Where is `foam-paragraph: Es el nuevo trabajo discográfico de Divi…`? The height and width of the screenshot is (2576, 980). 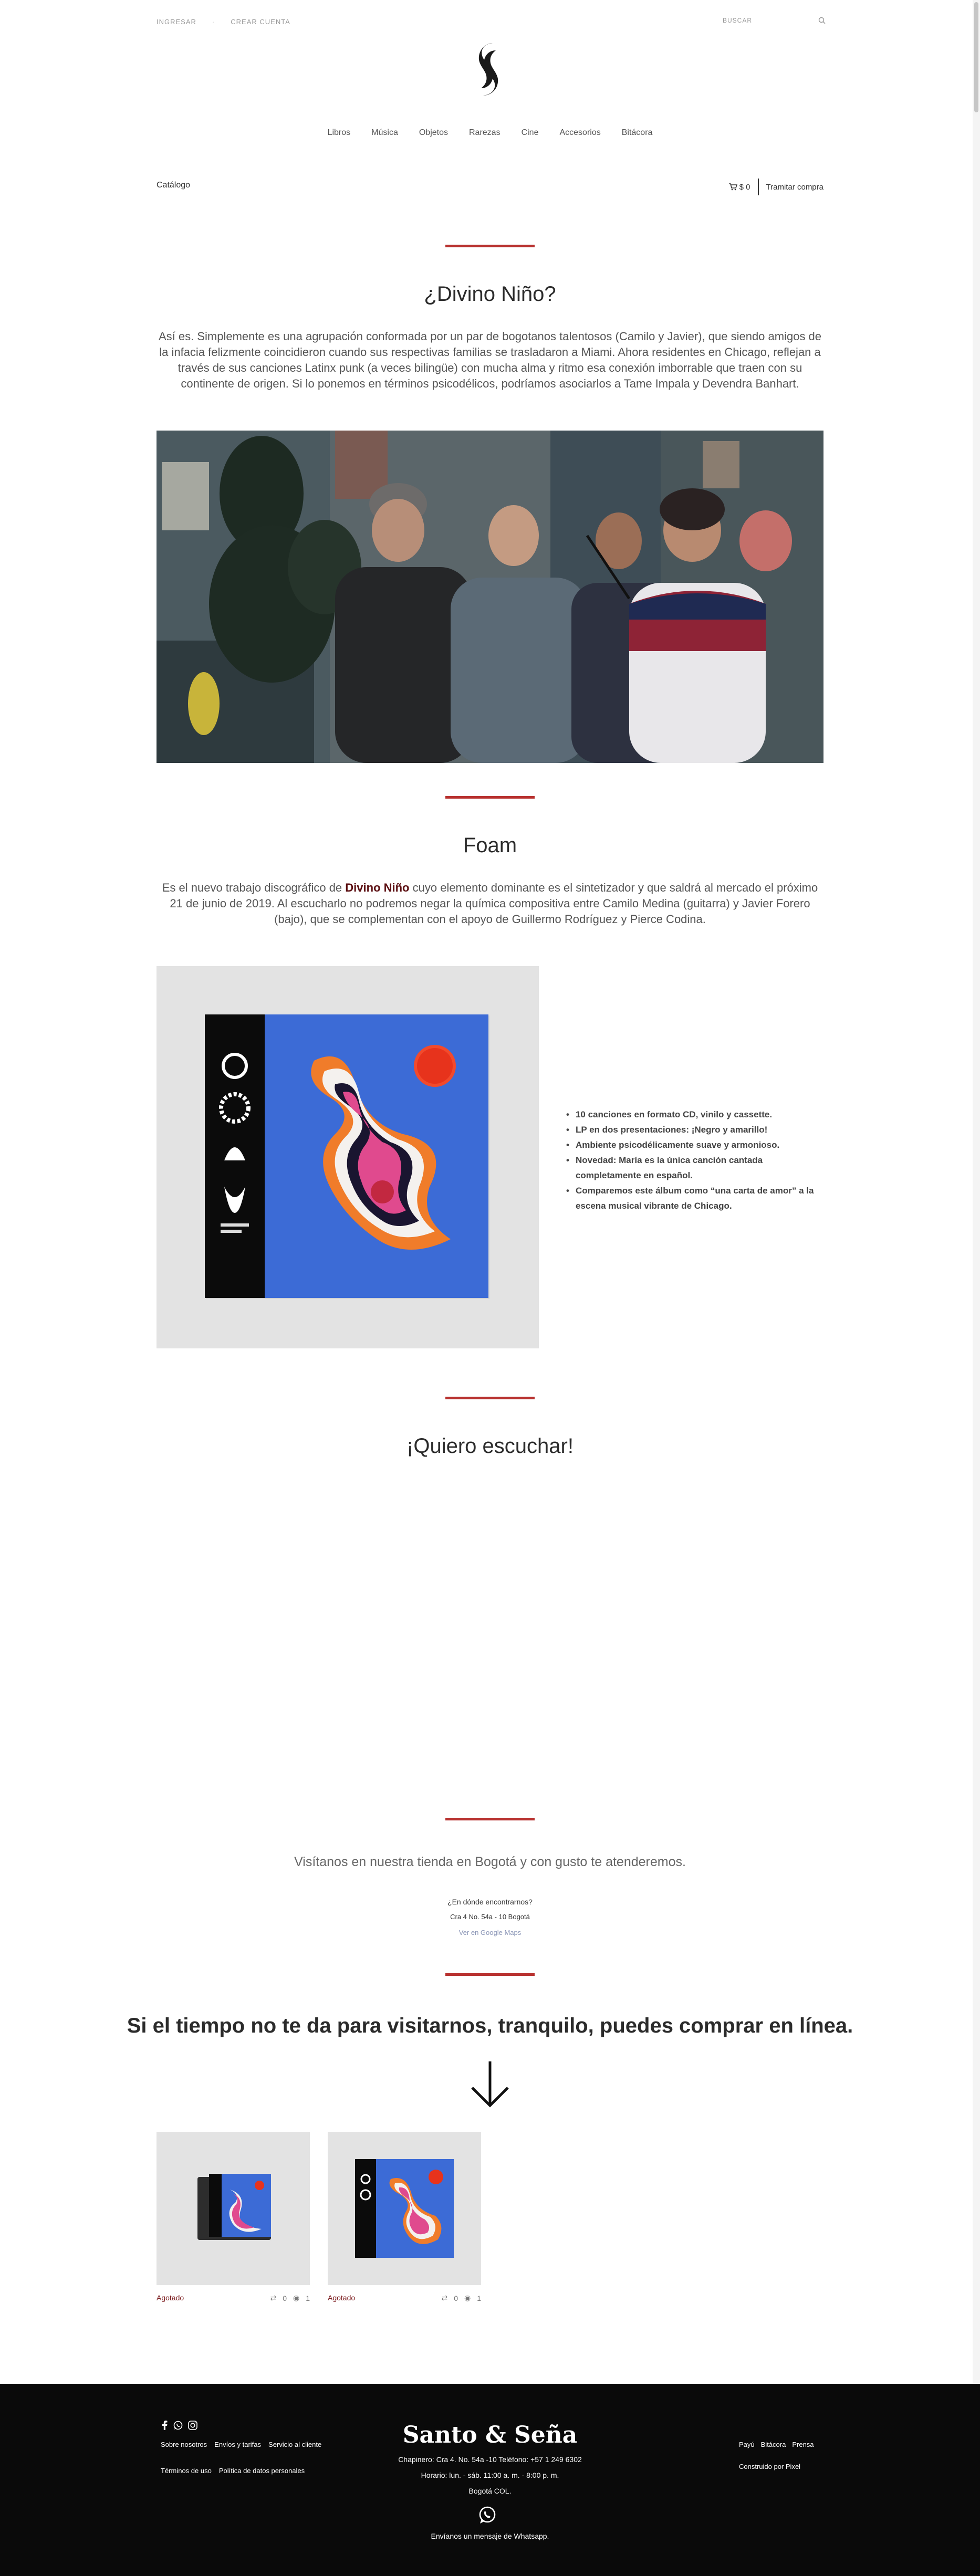 foam-paragraph: Es el nuevo trabajo discográfico de Divi… is located at coordinates (490, 904).